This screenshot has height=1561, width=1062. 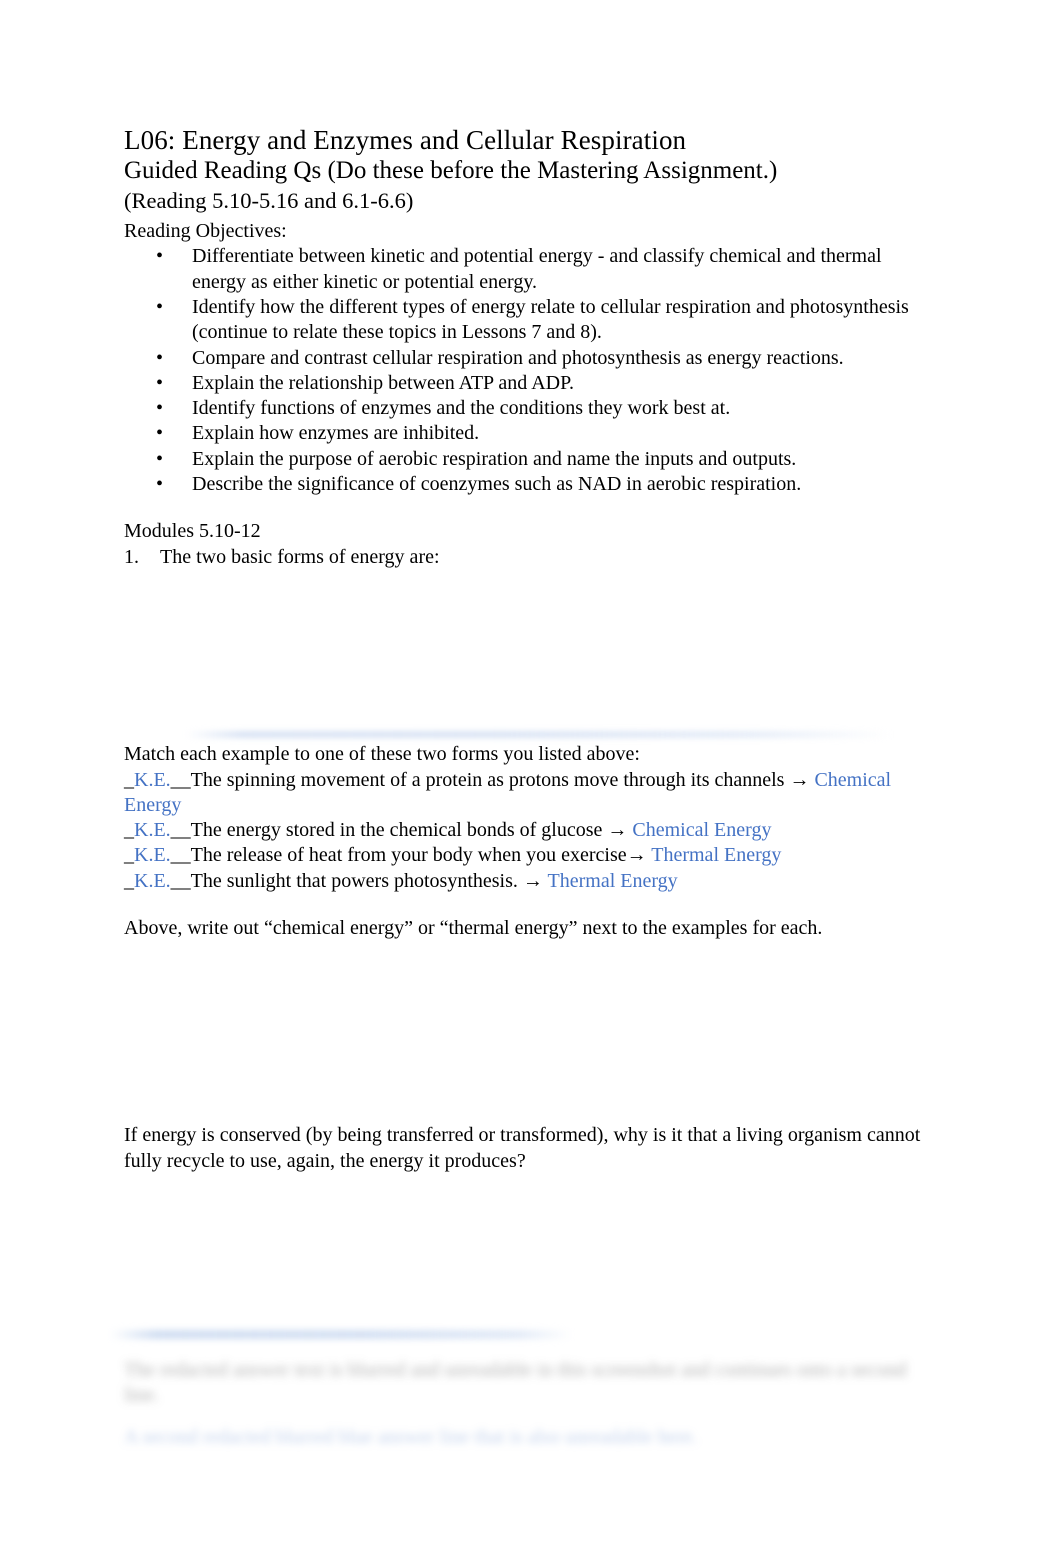 I want to click on match-answer-2: Chemical Energy, so click(x=701, y=830).